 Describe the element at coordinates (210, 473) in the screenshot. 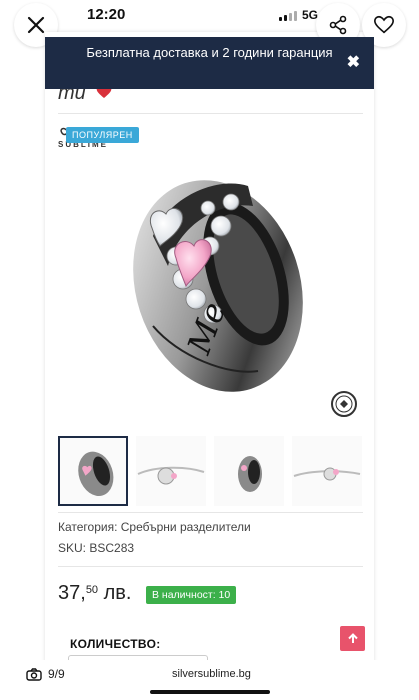

I see `thumbnail-strip` at that location.